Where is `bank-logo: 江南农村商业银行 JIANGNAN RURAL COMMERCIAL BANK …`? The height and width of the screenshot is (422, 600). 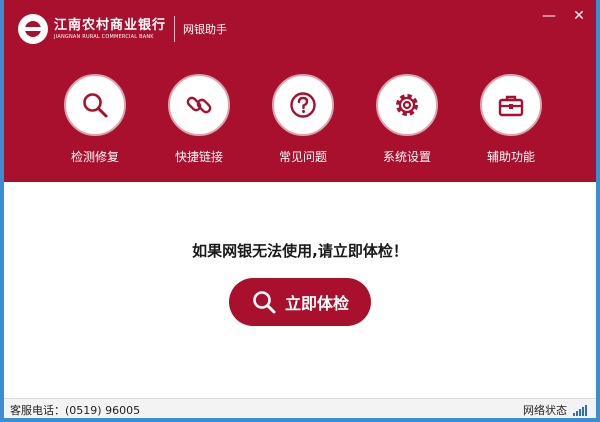
bank-logo: 江南农村商业银行 JIANGNAN RURAL COMMERCIAL BANK … is located at coordinates (122, 29).